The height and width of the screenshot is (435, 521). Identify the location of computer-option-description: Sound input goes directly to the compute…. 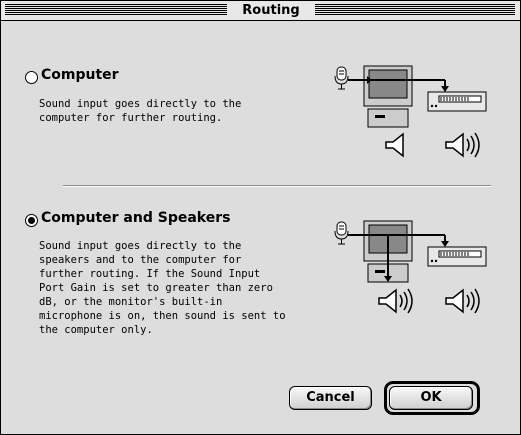
(140, 111).